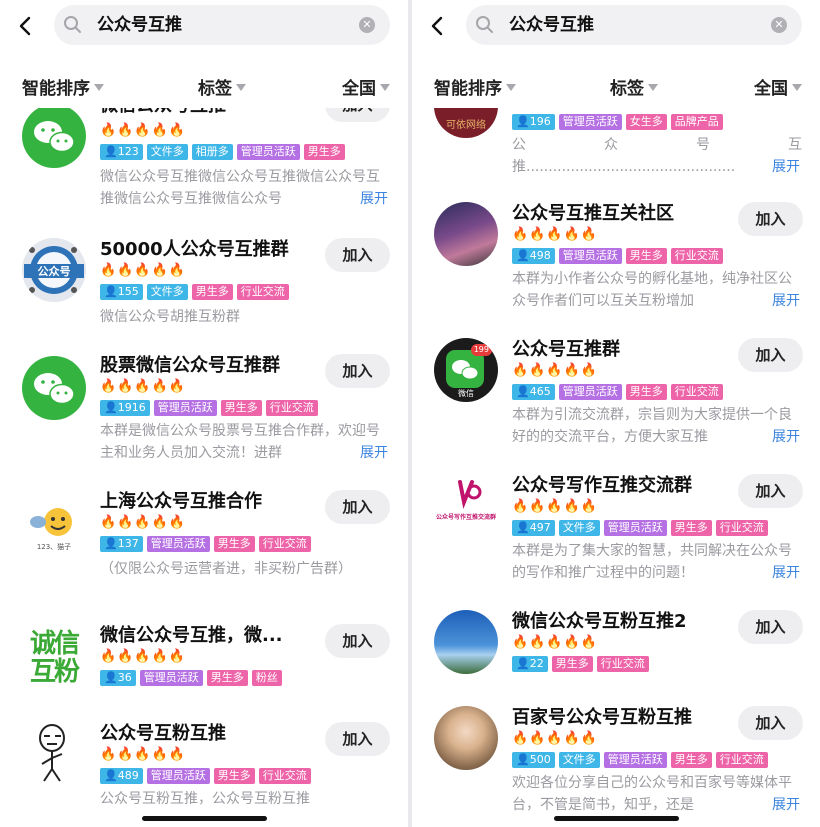  What do you see at coordinates (533, 122) in the screenshot?
I see `member-count-badge: 👤196` at bounding box center [533, 122].